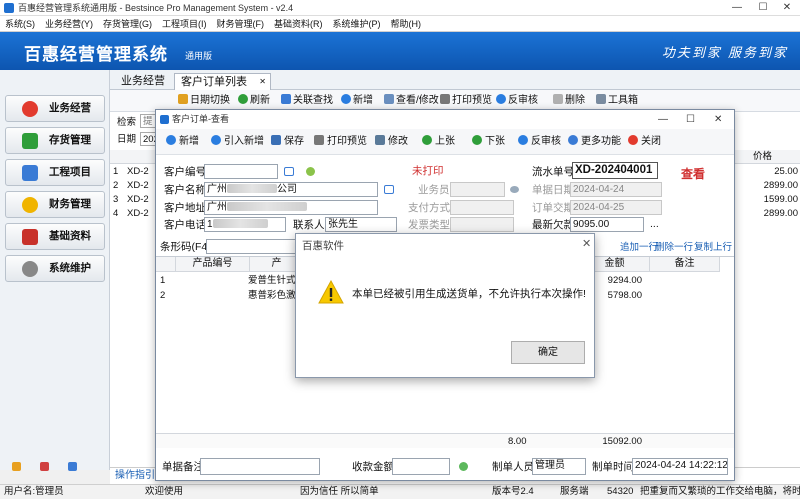 The height and width of the screenshot is (499, 800). What do you see at coordinates (55, 140) in the screenshot?
I see `sidebar-item-inventory: 存货管理` at bounding box center [55, 140].